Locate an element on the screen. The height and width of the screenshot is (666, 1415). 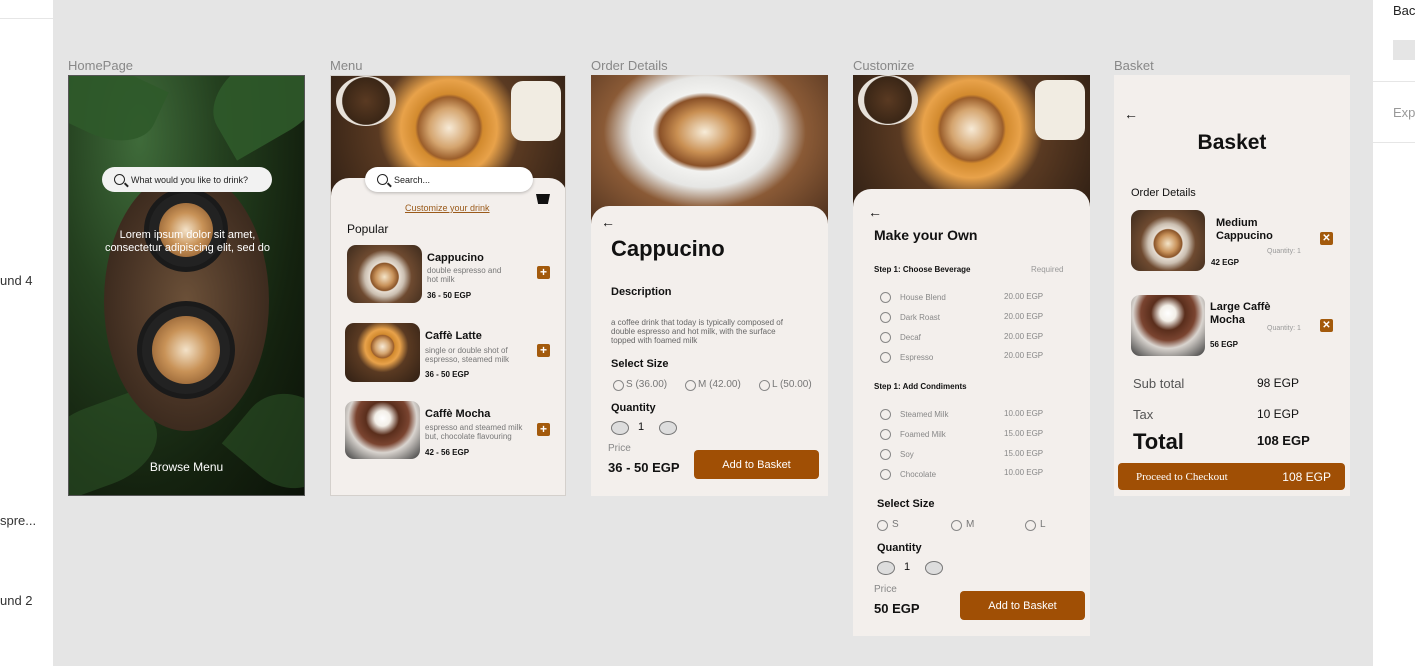
cart-icon is located at coordinates (543, 199).